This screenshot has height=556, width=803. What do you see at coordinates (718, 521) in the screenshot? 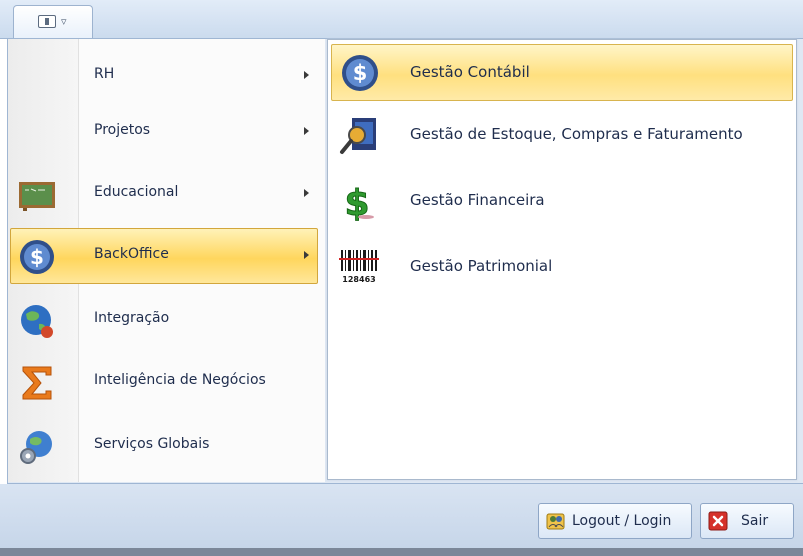
I see `close-icon` at bounding box center [718, 521].